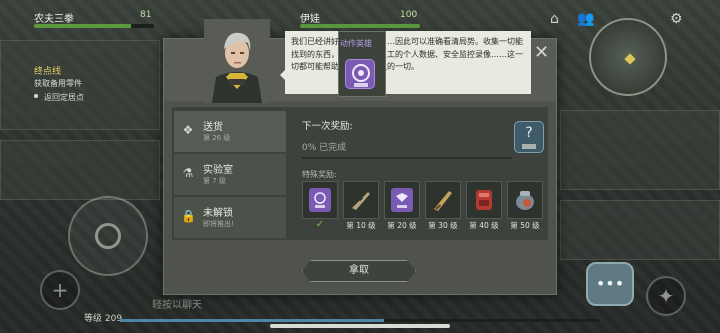  What do you see at coordinates (529, 137) in the screenshot?
I see `mystery-reward-icon: ?` at bounding box center [529, 137].